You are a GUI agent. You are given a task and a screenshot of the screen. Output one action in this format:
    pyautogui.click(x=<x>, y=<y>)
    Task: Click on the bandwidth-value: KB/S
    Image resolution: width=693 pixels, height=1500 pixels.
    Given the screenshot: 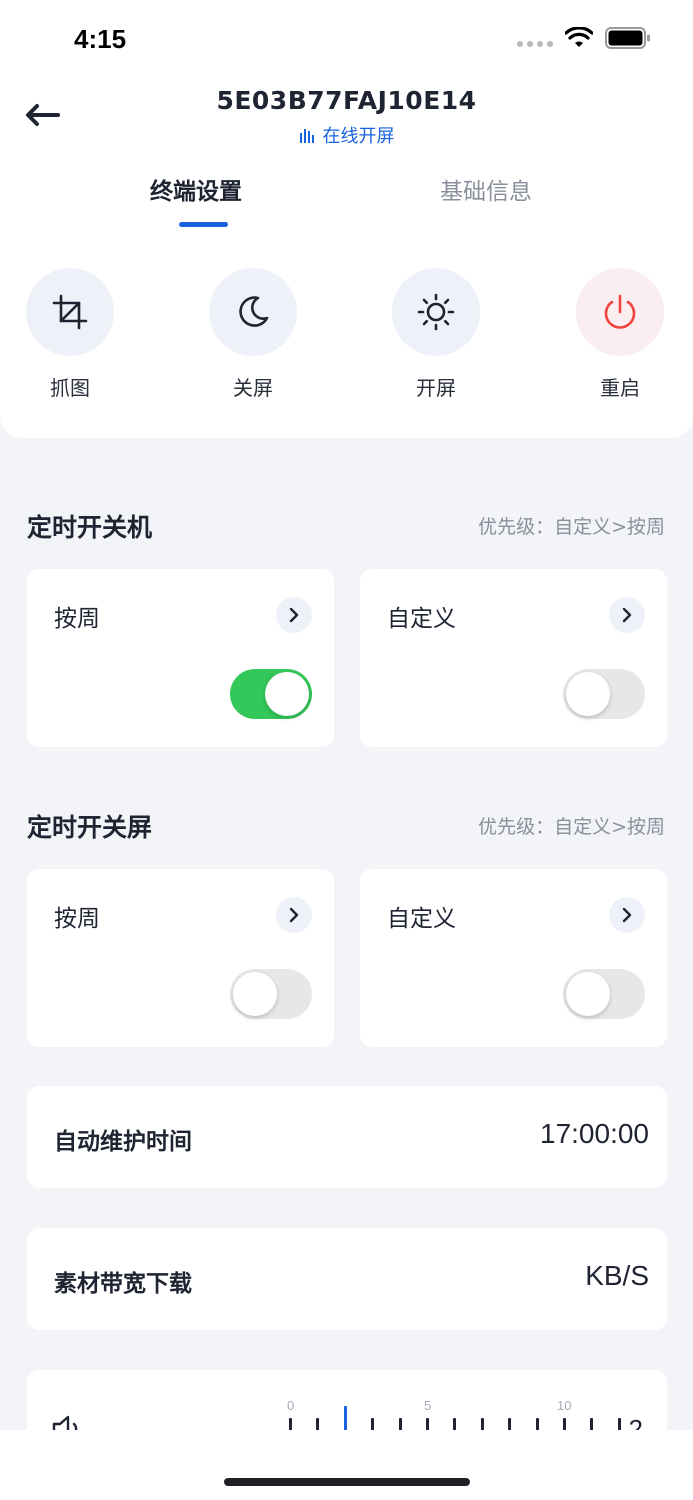 What is the action you would take?
    pyautogui.click(x=617, y=1275)
    